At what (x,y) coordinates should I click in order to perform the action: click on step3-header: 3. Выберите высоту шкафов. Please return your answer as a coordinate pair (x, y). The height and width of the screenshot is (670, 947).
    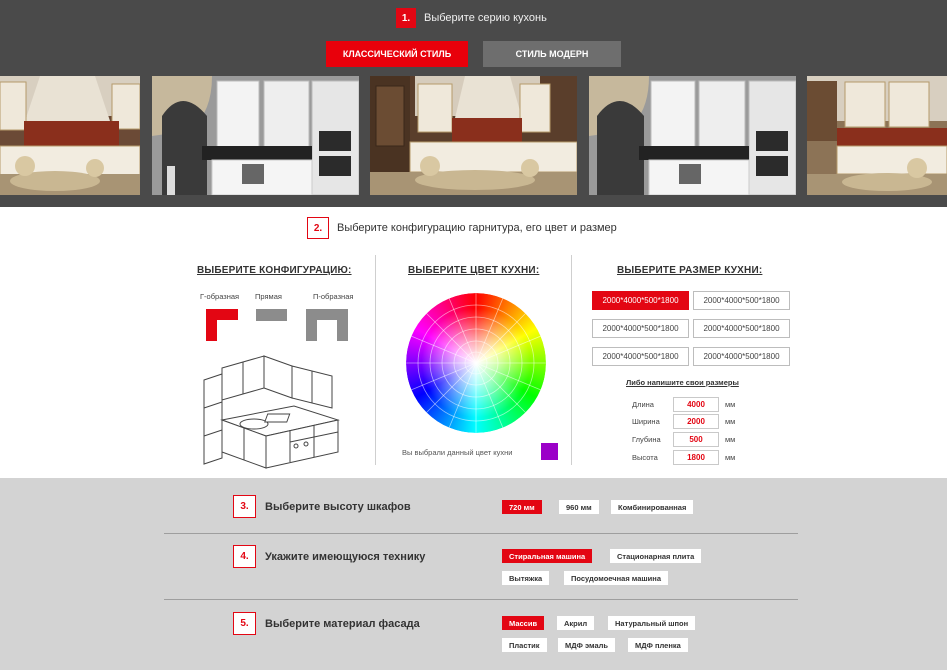
    Looking at the image, I should click on (322, 506).